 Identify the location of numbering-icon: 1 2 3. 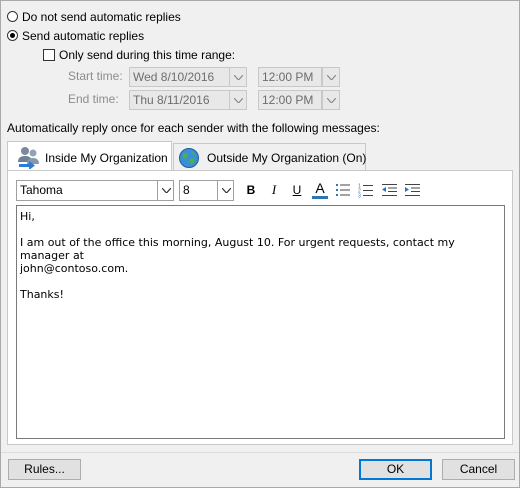
(365, 192).